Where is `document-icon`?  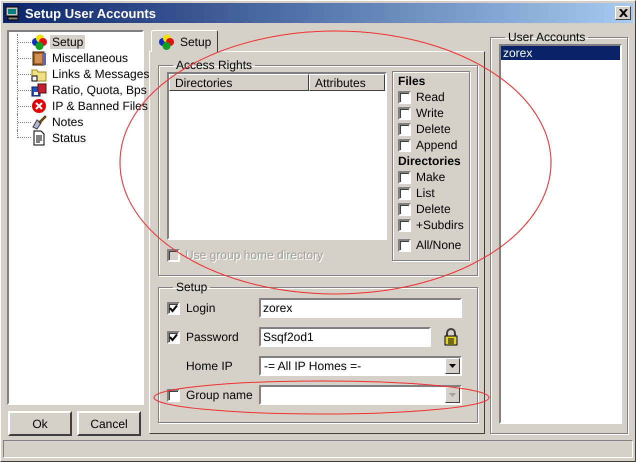
document-icon is located at coordinates (39, 138).